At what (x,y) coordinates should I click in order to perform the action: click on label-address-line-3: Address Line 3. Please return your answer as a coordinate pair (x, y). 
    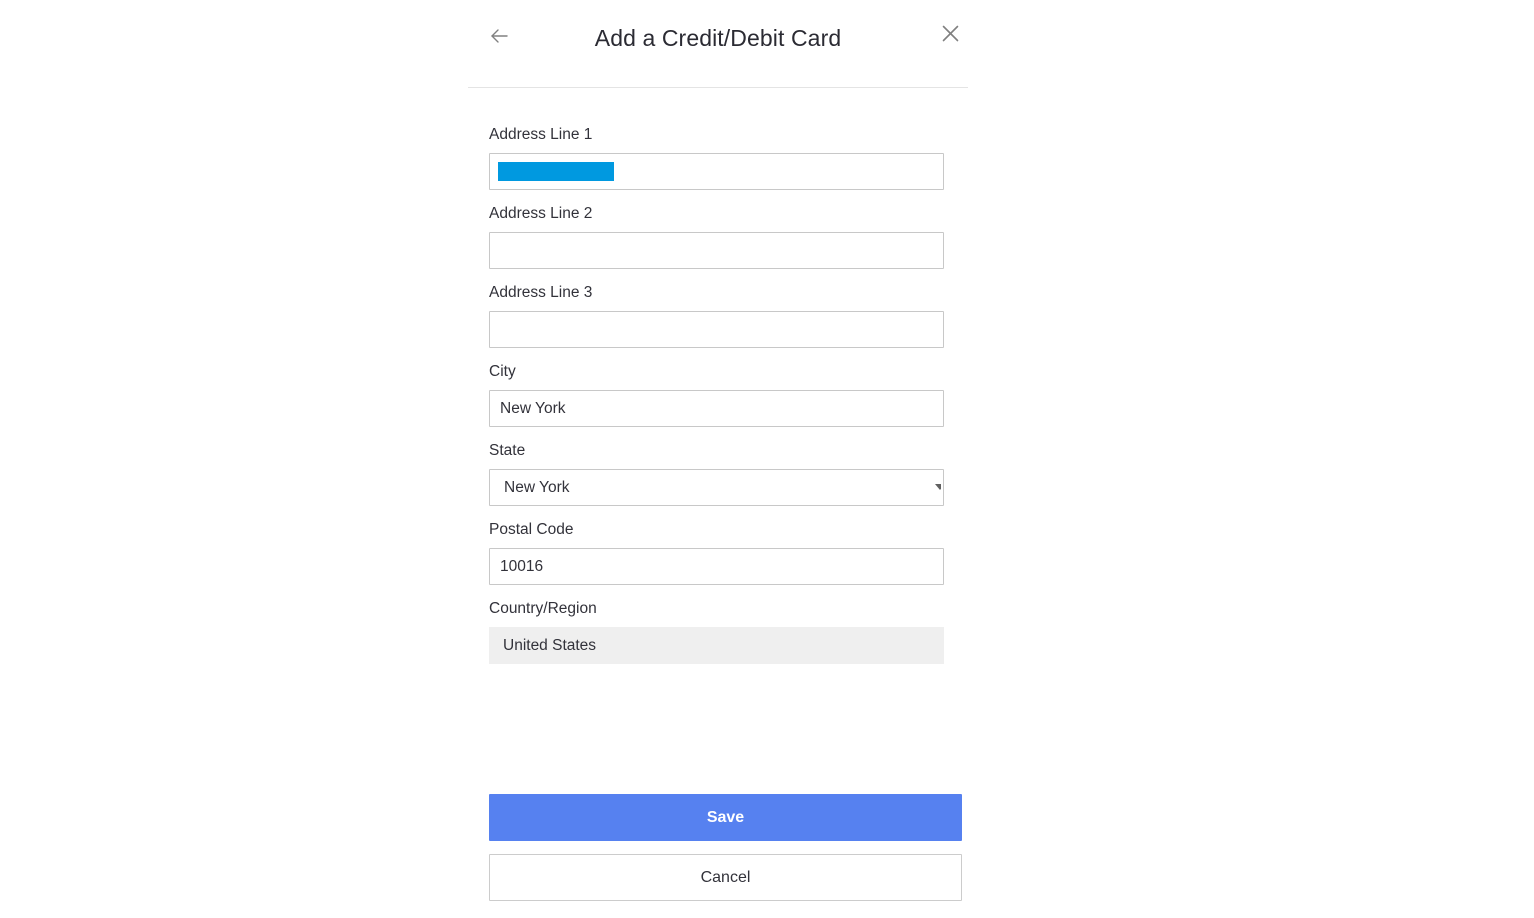
    Looking at the image, I should click on (541, 292).